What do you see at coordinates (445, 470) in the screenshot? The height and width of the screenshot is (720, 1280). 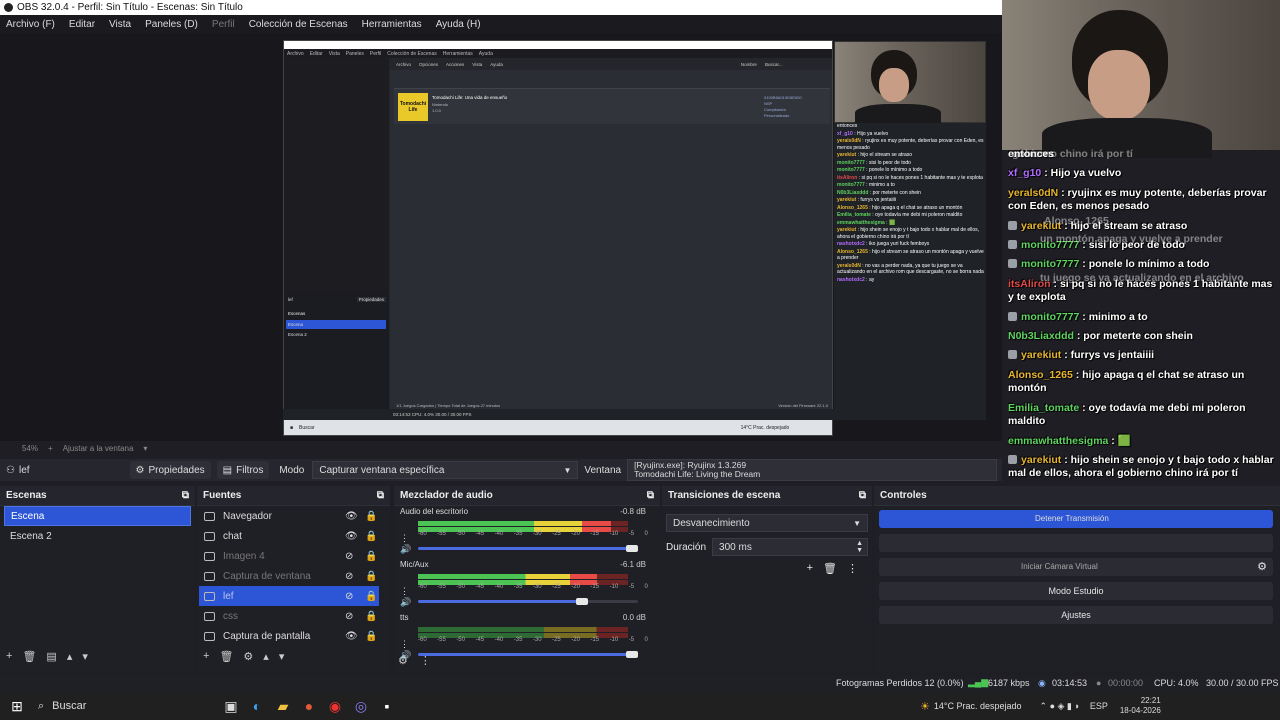 I see `mode-select: Capturar ventana específica ▼` at bounding box center [445, 470].